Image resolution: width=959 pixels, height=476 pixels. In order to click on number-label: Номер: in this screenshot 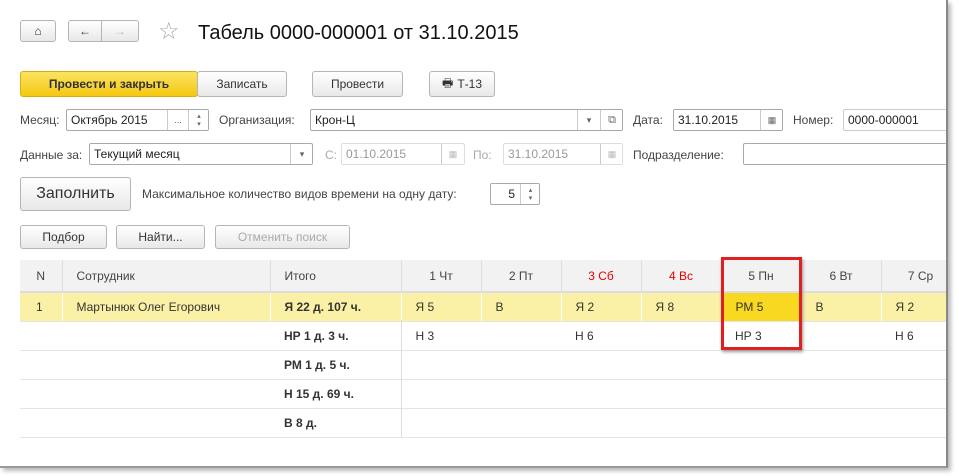, I will do `click(813, 120)`.